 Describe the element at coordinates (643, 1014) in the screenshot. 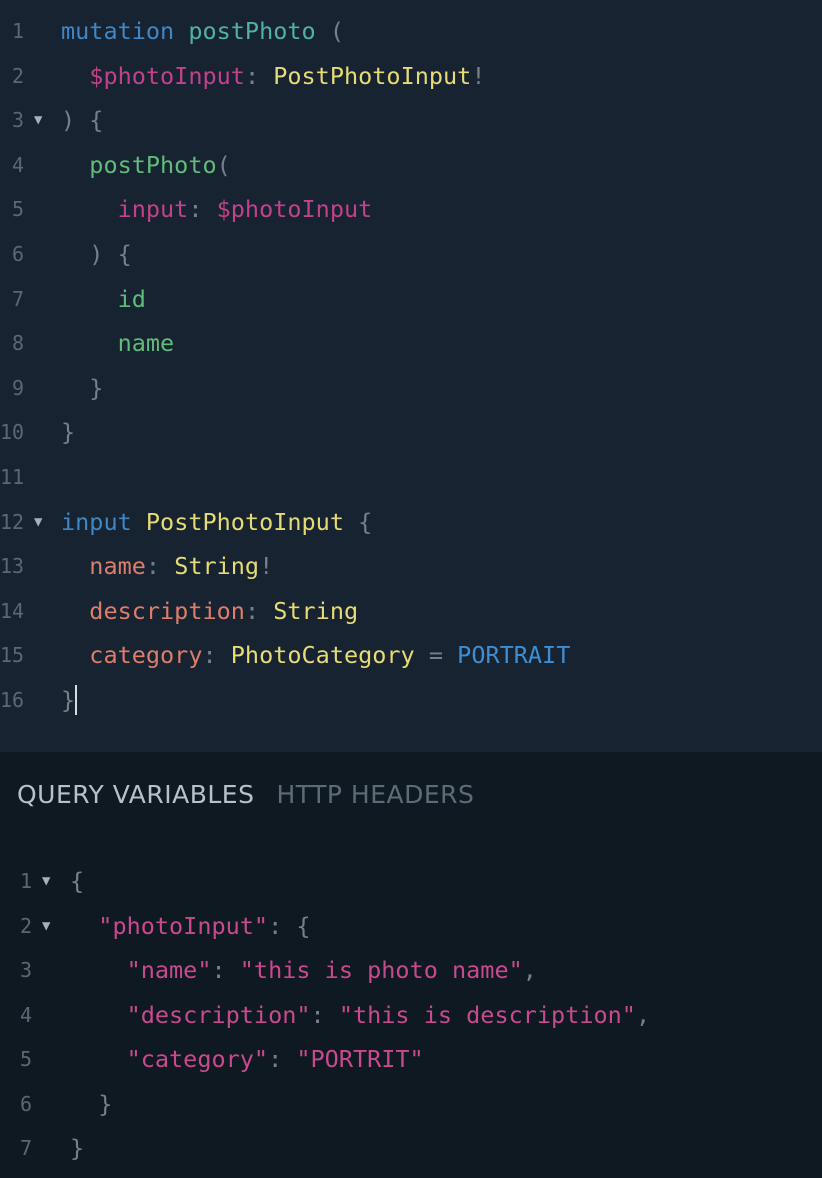

I see `code-token: ,` at that location.